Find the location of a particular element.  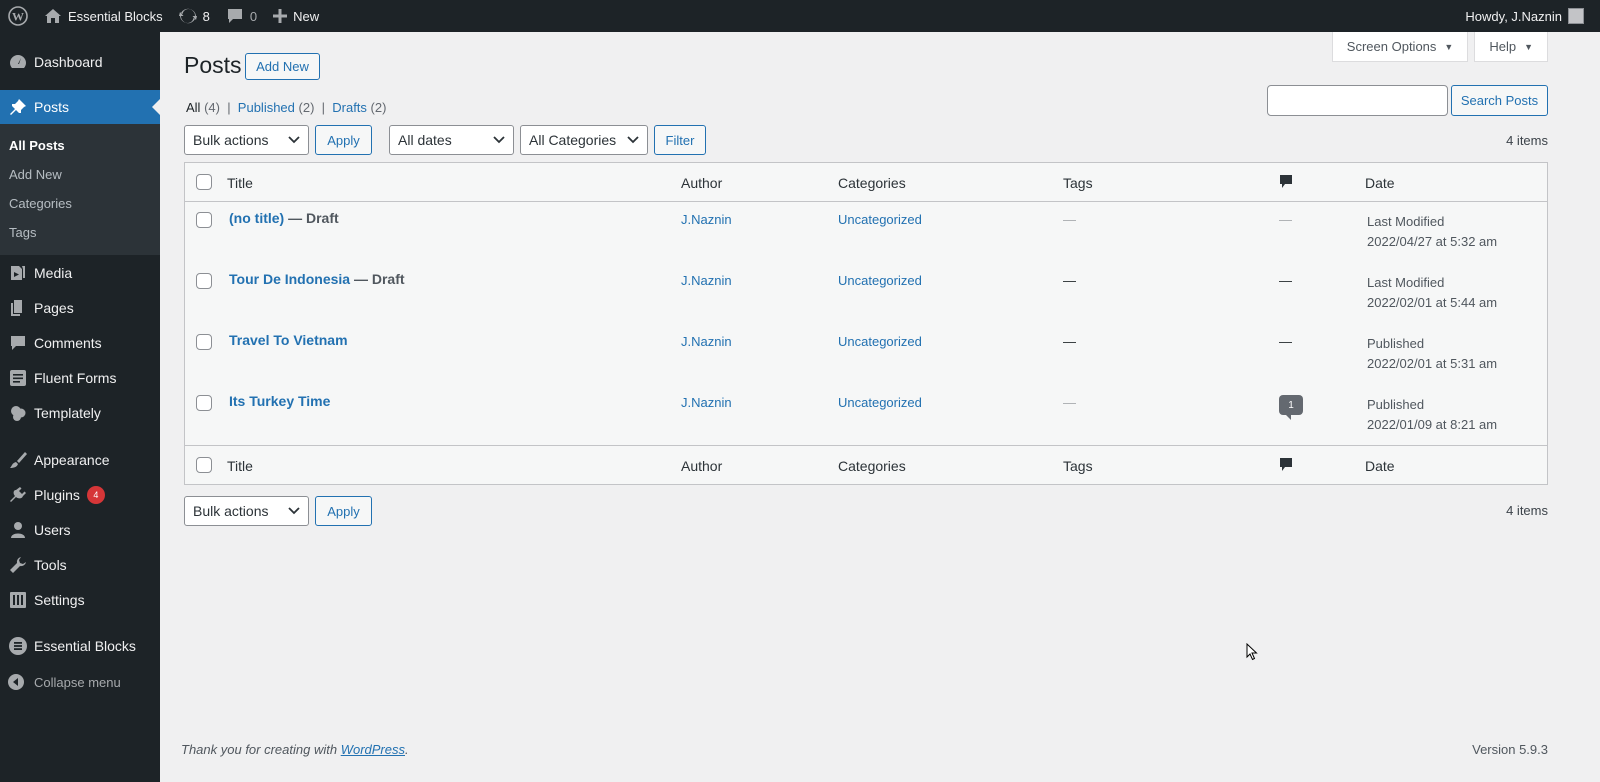

column-categories: Categories is located at coordinates (872, 183).